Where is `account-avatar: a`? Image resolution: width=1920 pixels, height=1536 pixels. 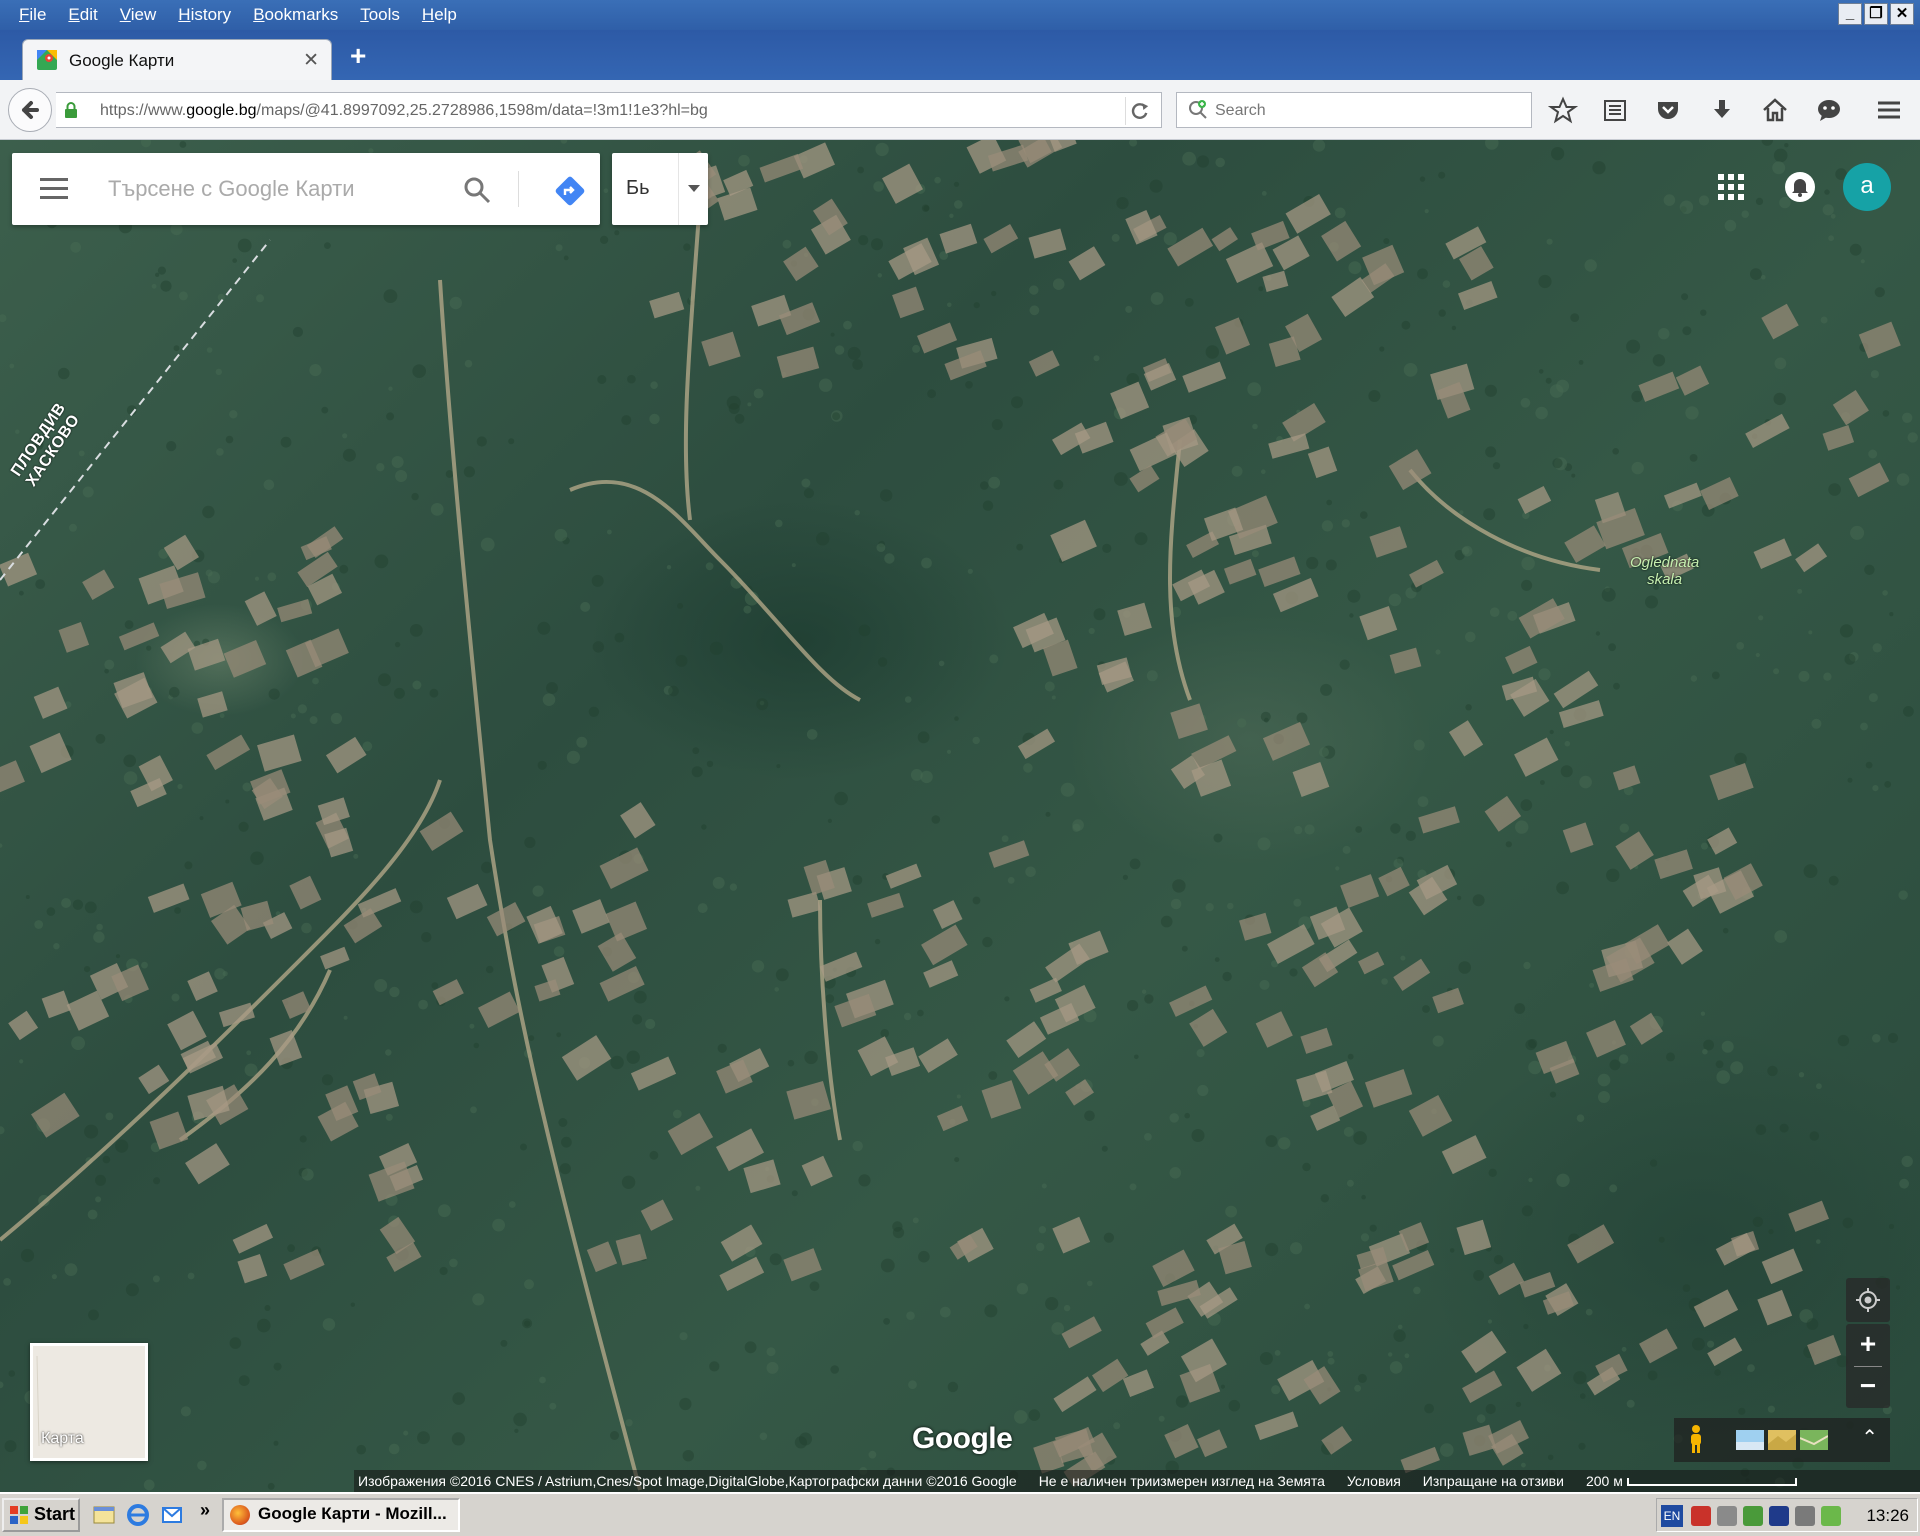
account-avatar: a is located at coordinates (1867, 187).